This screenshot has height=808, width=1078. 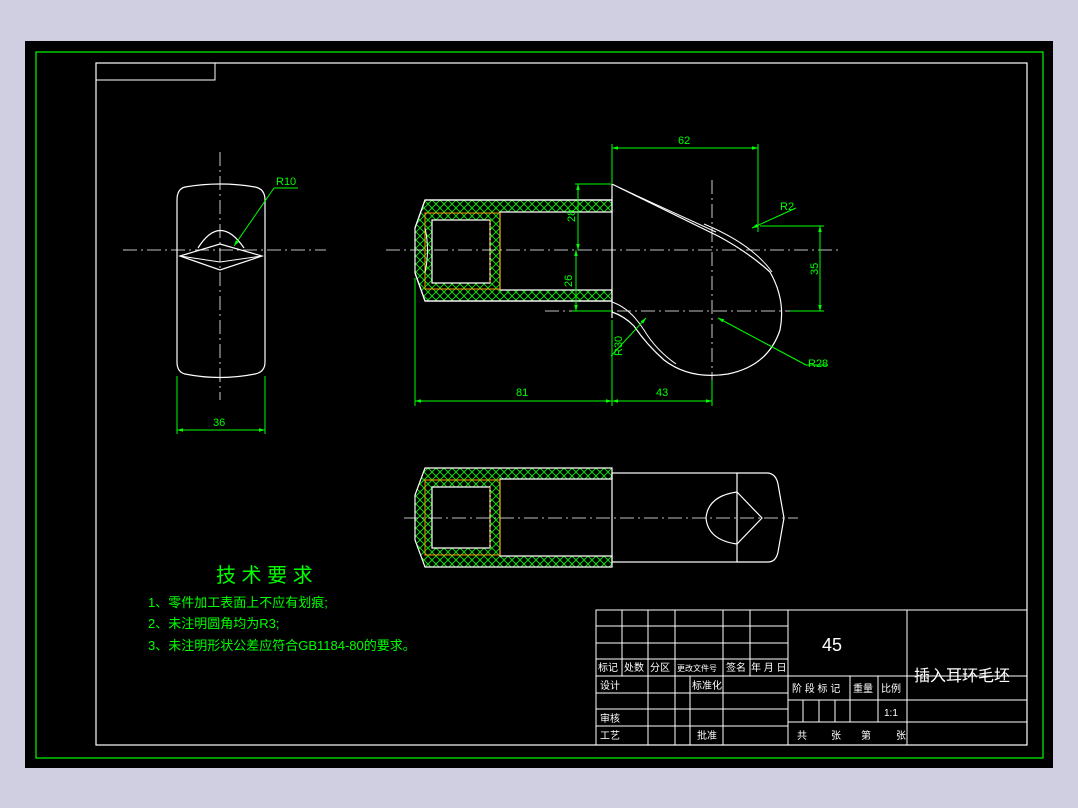 What do you see at coordinates (282, 645) in the screenshot?
I see `tech-req-item-3: 3、未注明形状公差应符合GB1184-80的要求。` at bounding box center [282, 645].